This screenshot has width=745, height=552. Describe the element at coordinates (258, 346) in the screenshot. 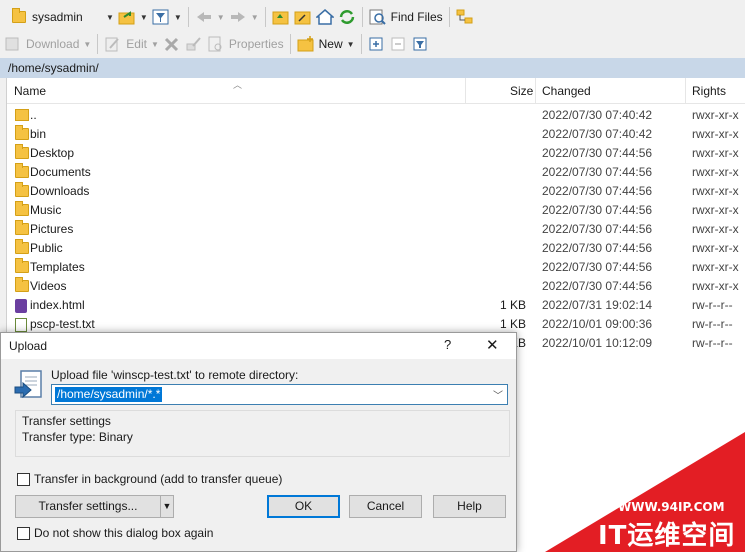

I see `dialog-title-bar: Upload ? ✕` at that location.